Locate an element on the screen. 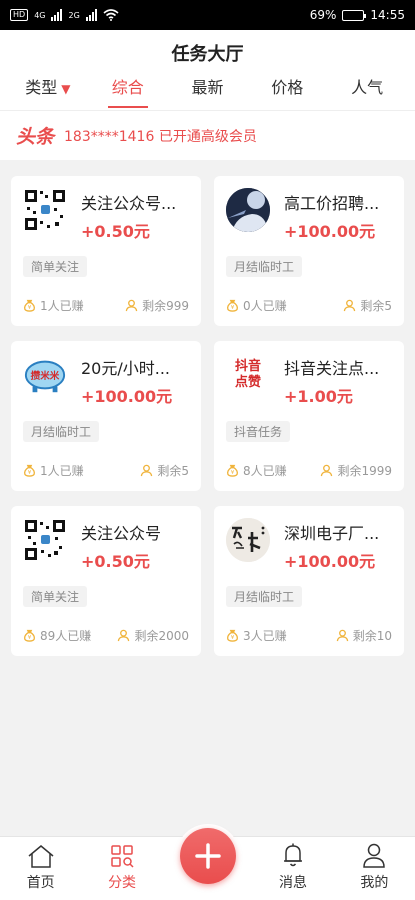  tabbar-messages: 消息 is located at coordinates (292, 868).